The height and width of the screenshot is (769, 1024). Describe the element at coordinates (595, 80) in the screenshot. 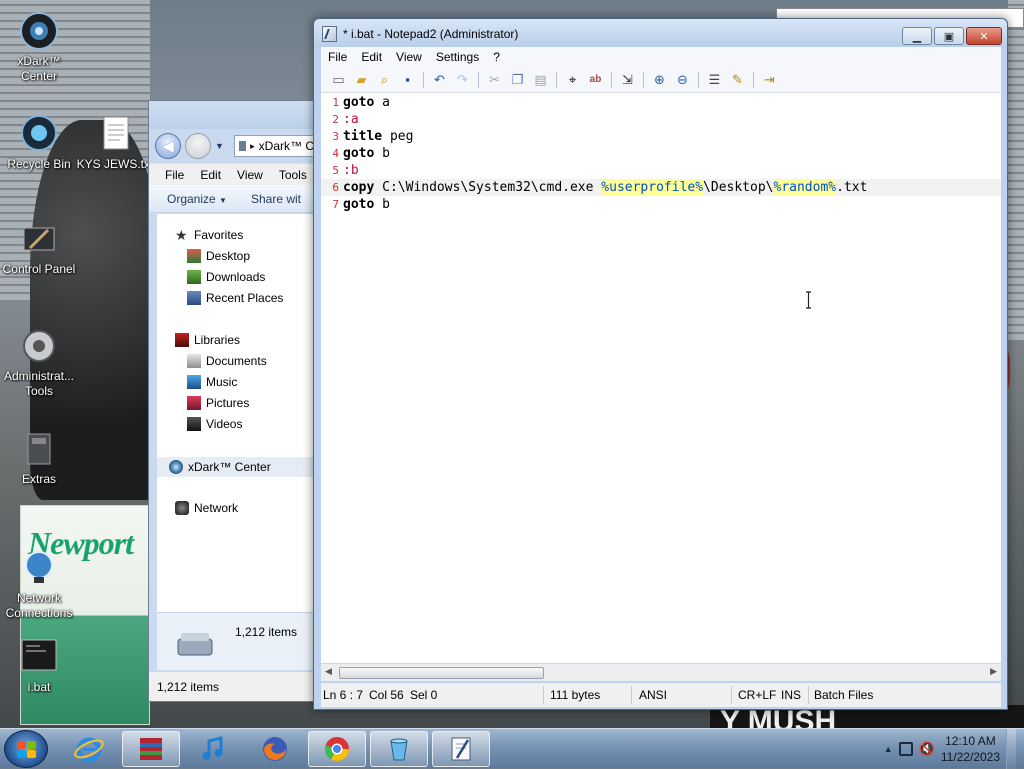

I see `replace-icon: ab` at that location.